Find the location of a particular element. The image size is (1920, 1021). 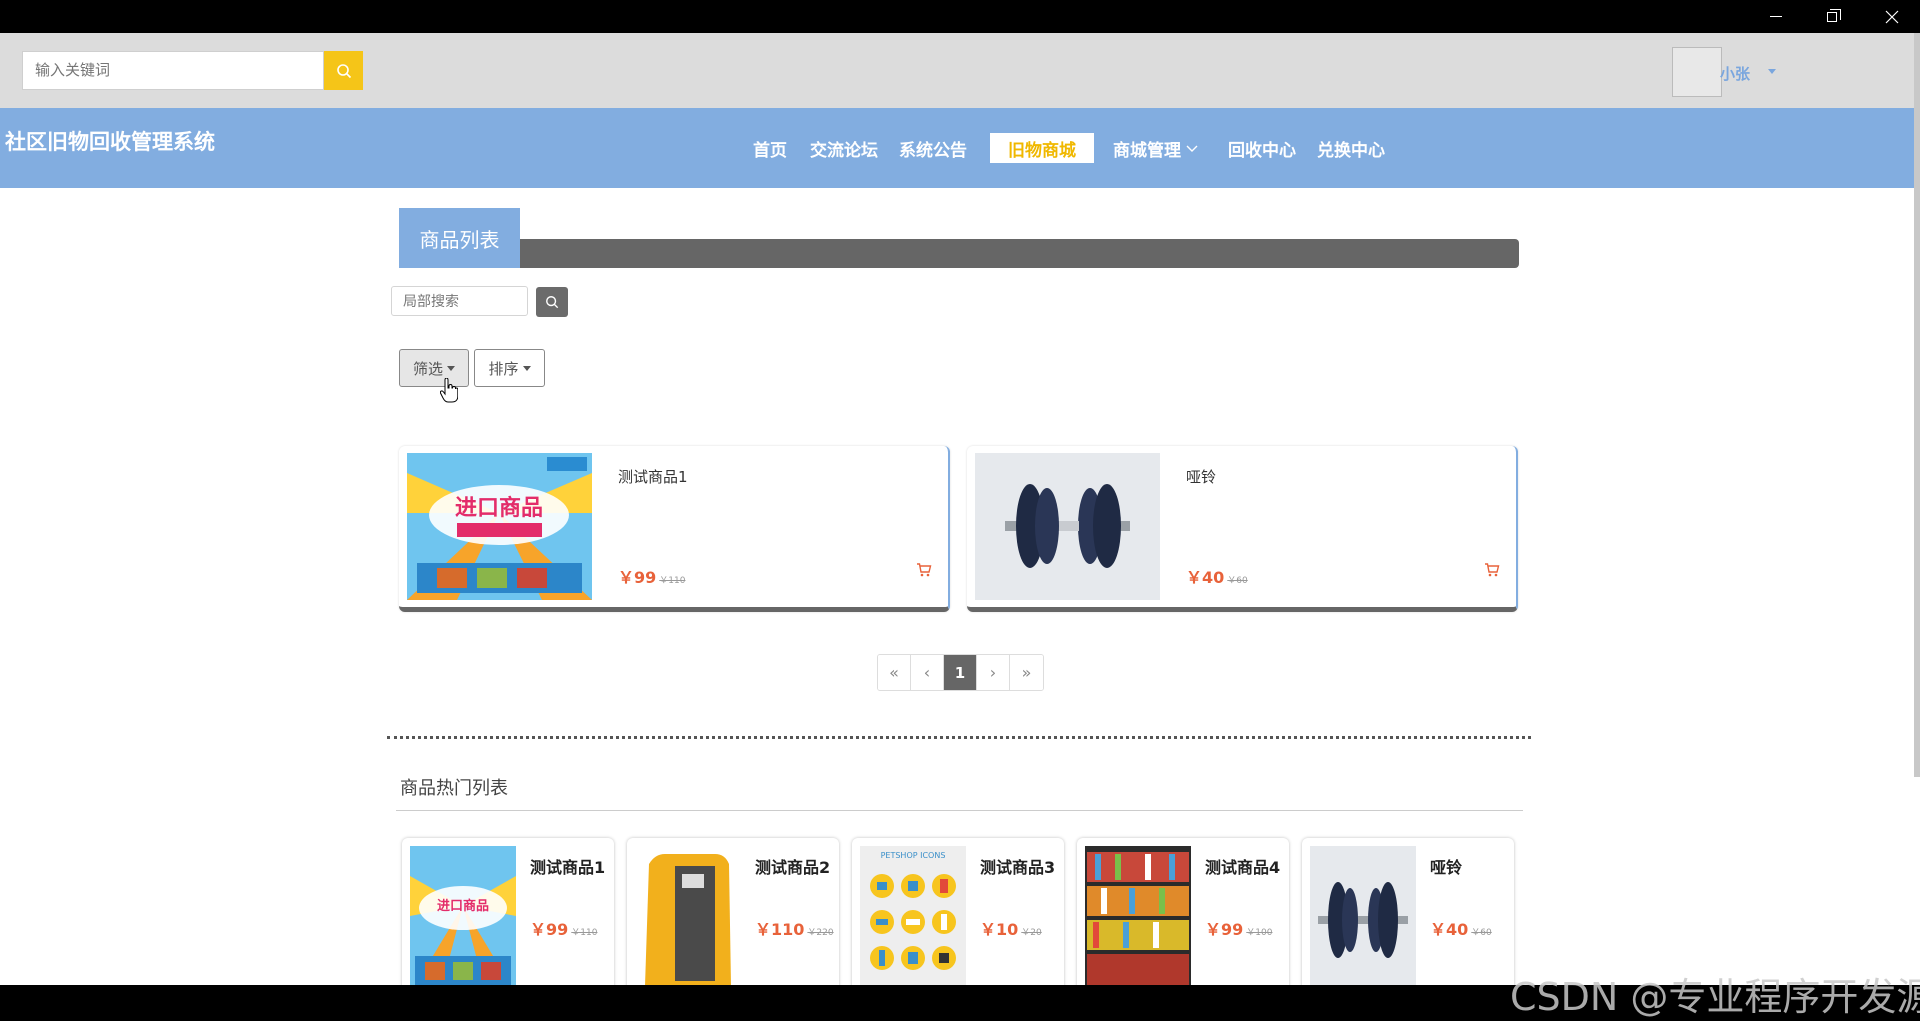

window-titlebar is located at coordinates (960, 16).